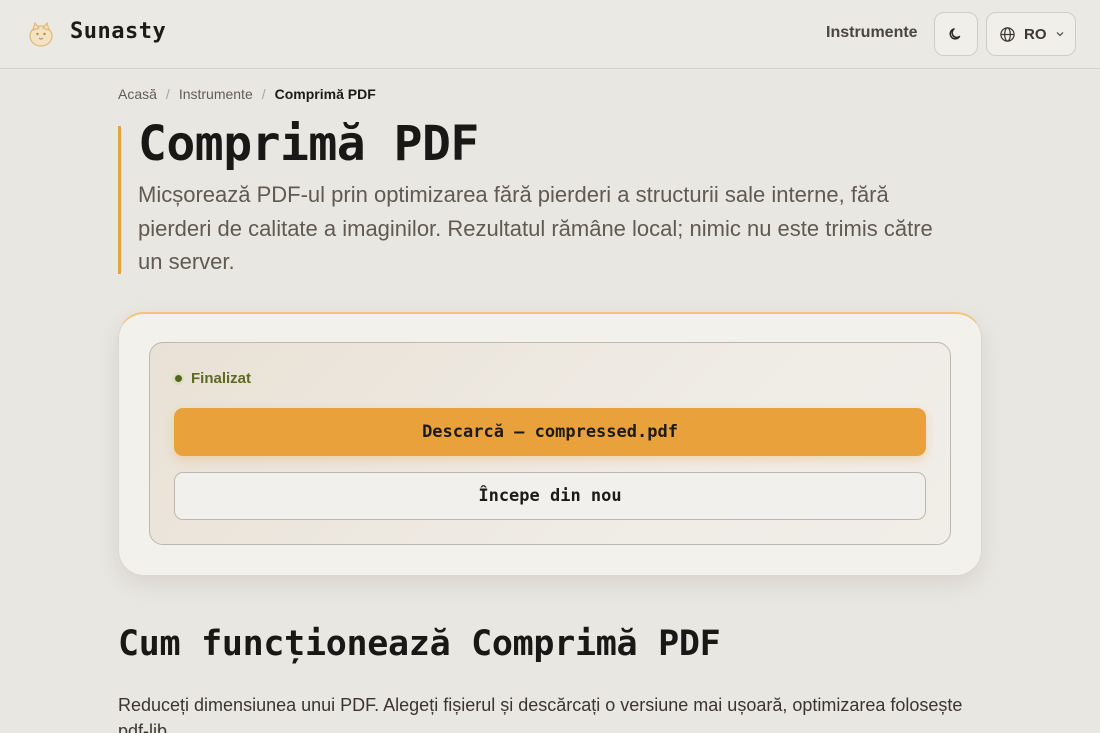  Describe the element at coordinates (550, 496) in the screenshot. I see `restart-button: Începe din nou` at that location.